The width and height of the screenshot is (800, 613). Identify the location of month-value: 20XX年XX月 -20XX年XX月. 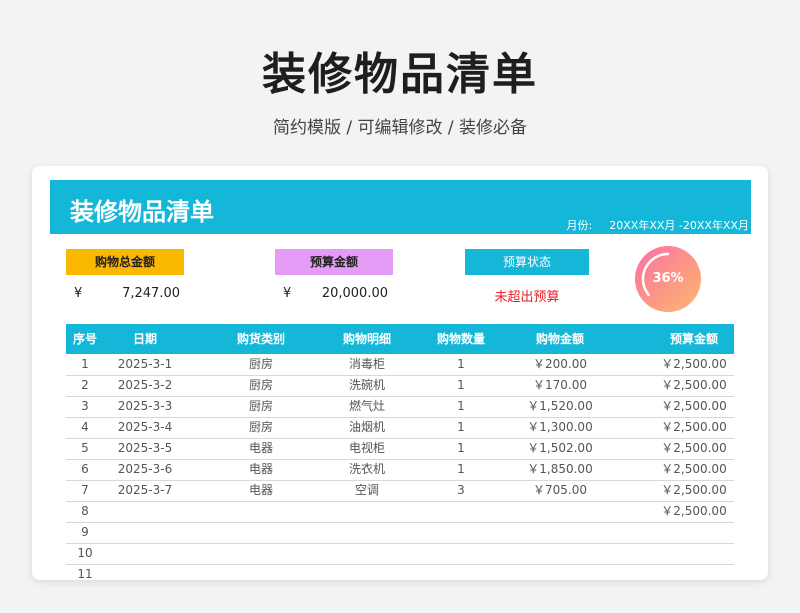
(679, 225).